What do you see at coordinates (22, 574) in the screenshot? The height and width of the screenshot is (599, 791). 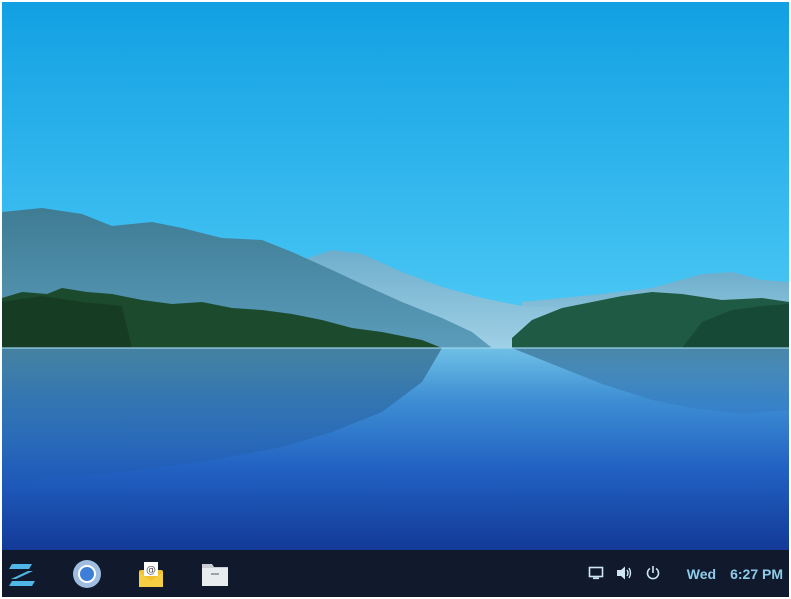 I see `zorin-menu-icon` at bounding box center [22, 574].